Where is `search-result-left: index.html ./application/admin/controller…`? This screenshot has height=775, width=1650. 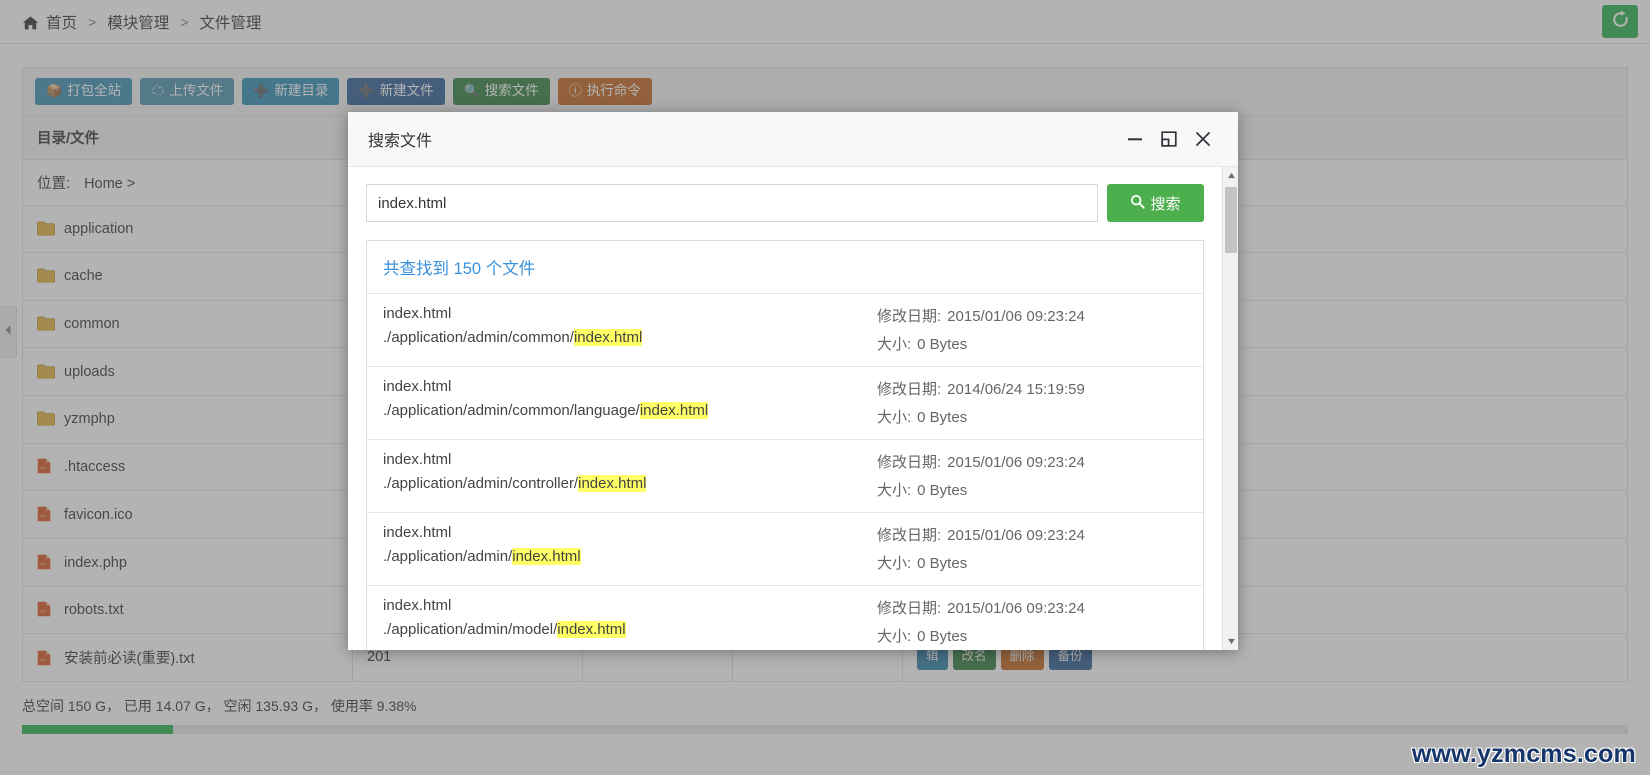
search-result-left: index.html ./application/admin/controller… is located at coordinates (630, 475).